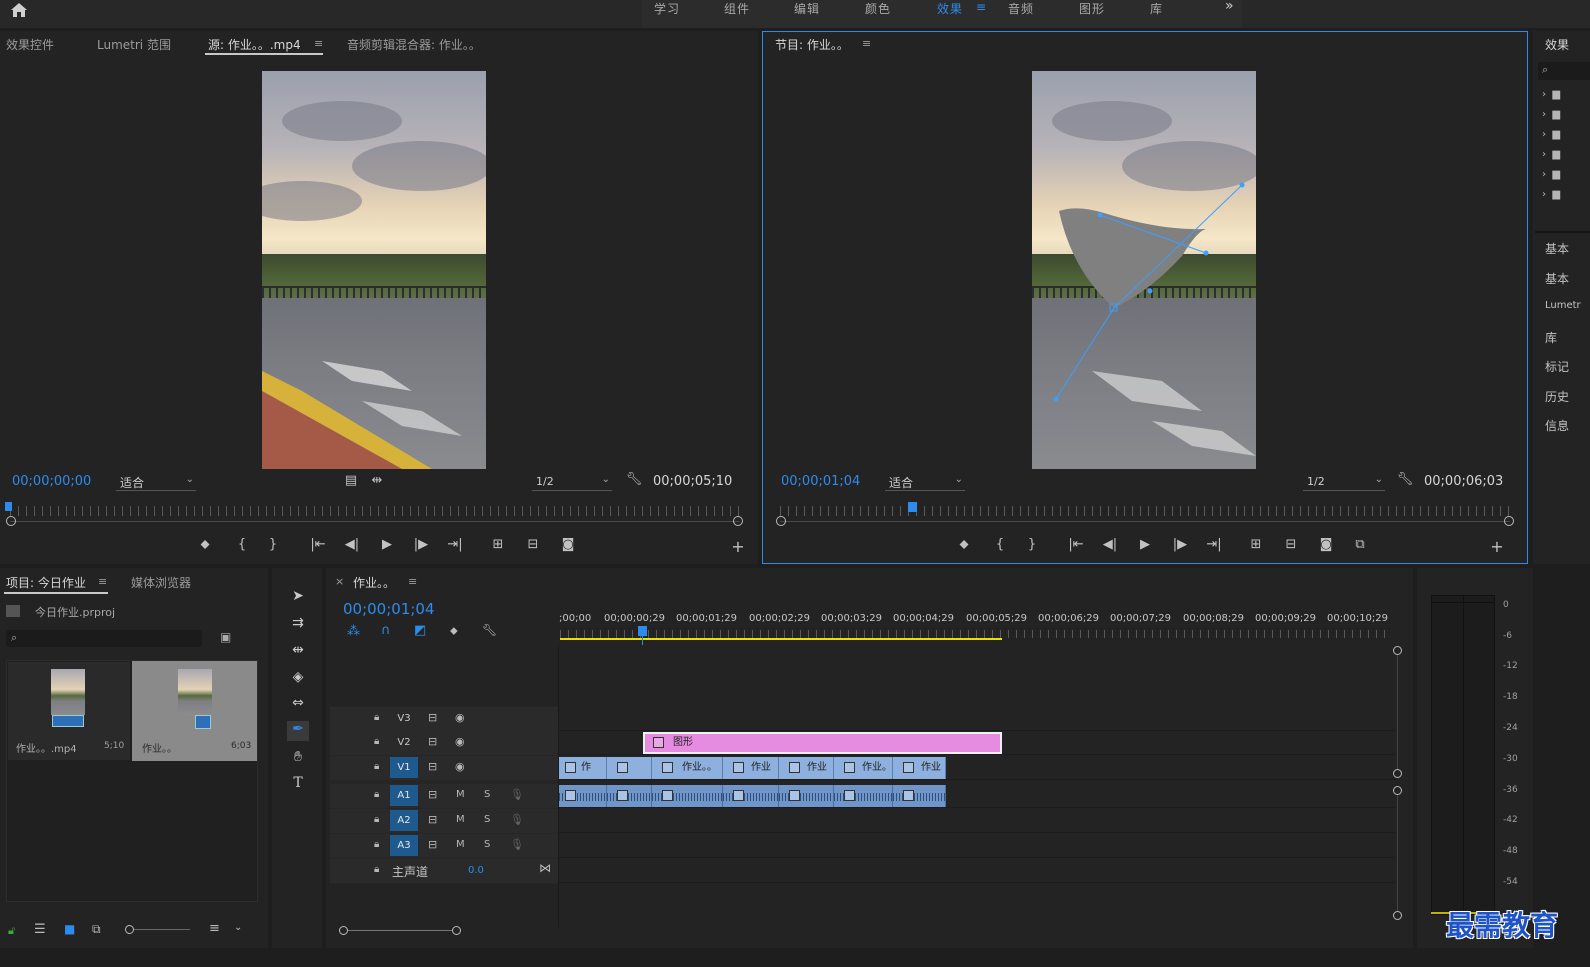  What do you see at coordinates (925, 482) in the screenshot?
I see `program-fit-dropdown: 适合 ⌄` at bounding box center [925, 482].